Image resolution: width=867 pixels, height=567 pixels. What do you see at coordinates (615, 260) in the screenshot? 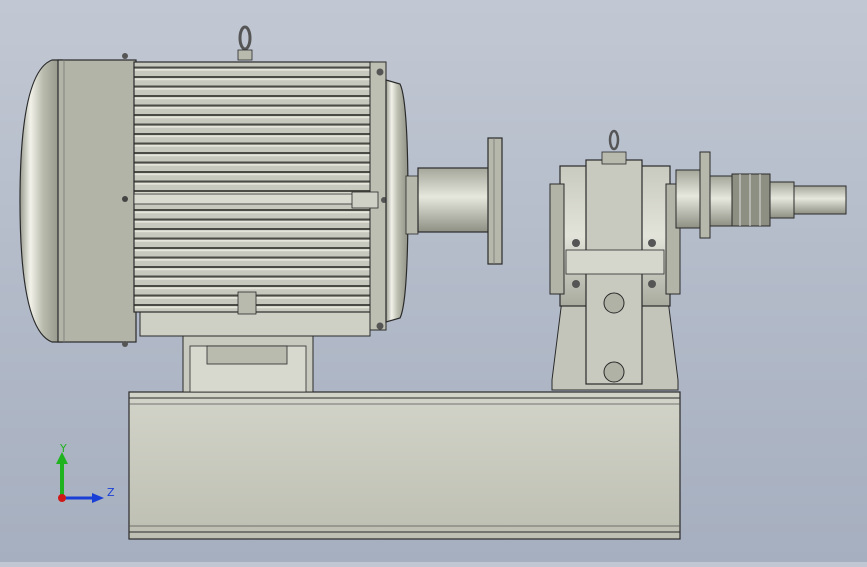
I see `gearbox` at bounding box center [615, 260].